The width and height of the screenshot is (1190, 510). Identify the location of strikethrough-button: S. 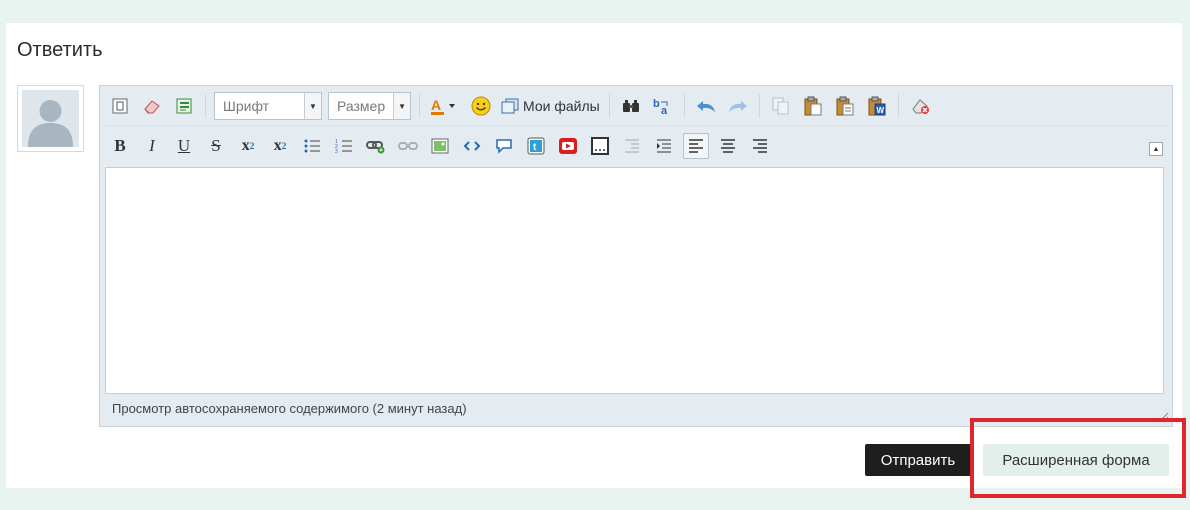
(216, 146).